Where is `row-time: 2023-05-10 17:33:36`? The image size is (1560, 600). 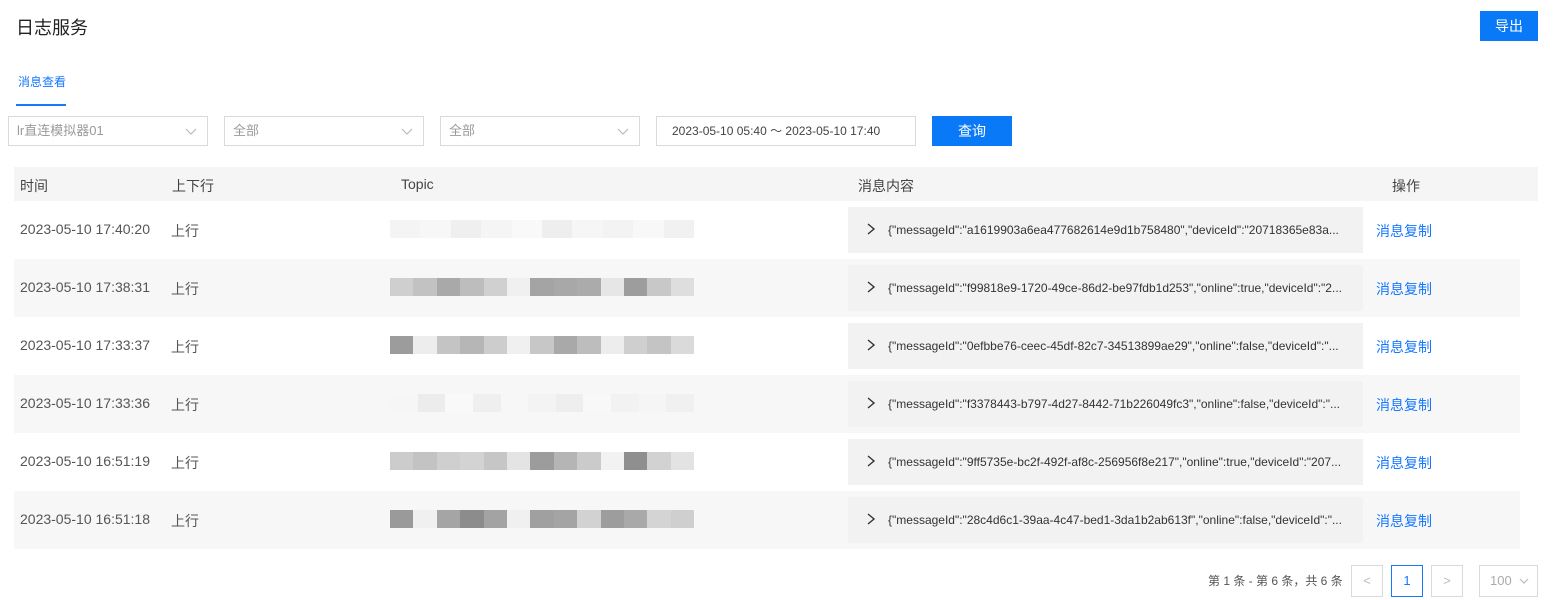
row-time: 2023-05-10 17:33:36 is located at coordinates (85, 403).